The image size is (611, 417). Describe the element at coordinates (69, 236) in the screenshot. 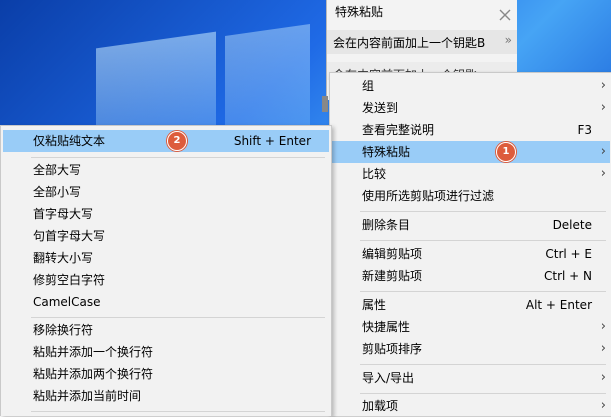

I see `menu-item-label: 句首字母大写` at that location.